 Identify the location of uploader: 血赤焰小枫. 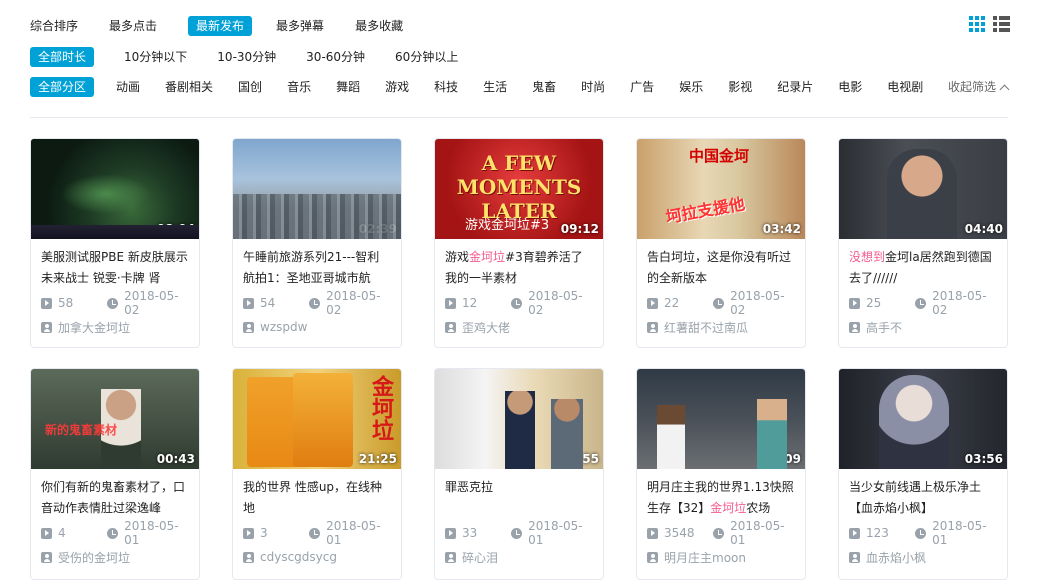
(923, 557).